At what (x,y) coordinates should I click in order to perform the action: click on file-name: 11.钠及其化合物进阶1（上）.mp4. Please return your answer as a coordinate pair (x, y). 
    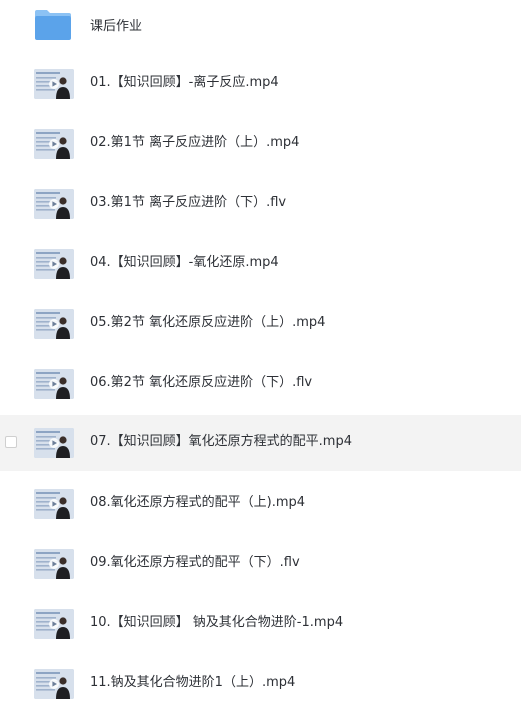
    Looking at the image, I should click on (193, 682).